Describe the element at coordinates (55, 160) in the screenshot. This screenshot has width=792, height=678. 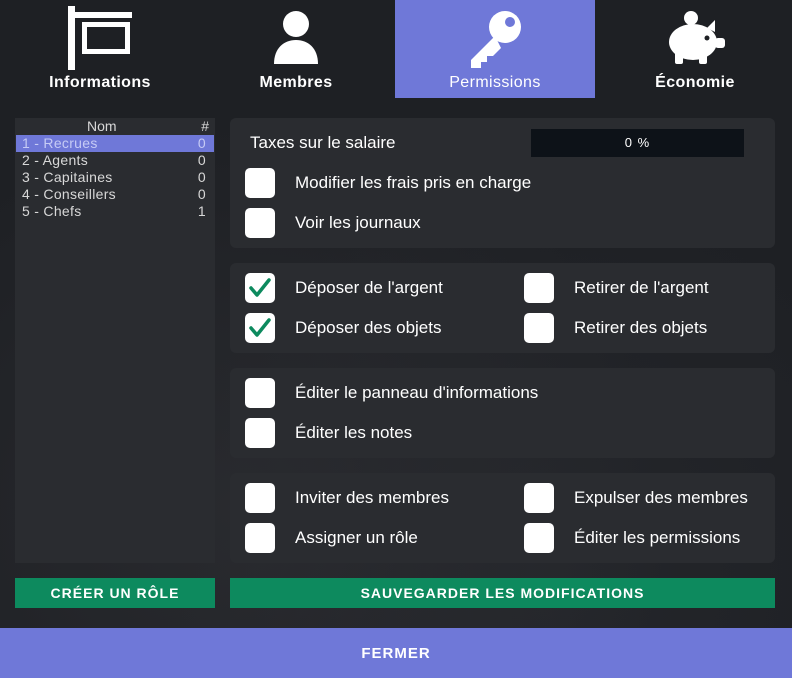
I see `role-name: 2 - Agents` at that location.